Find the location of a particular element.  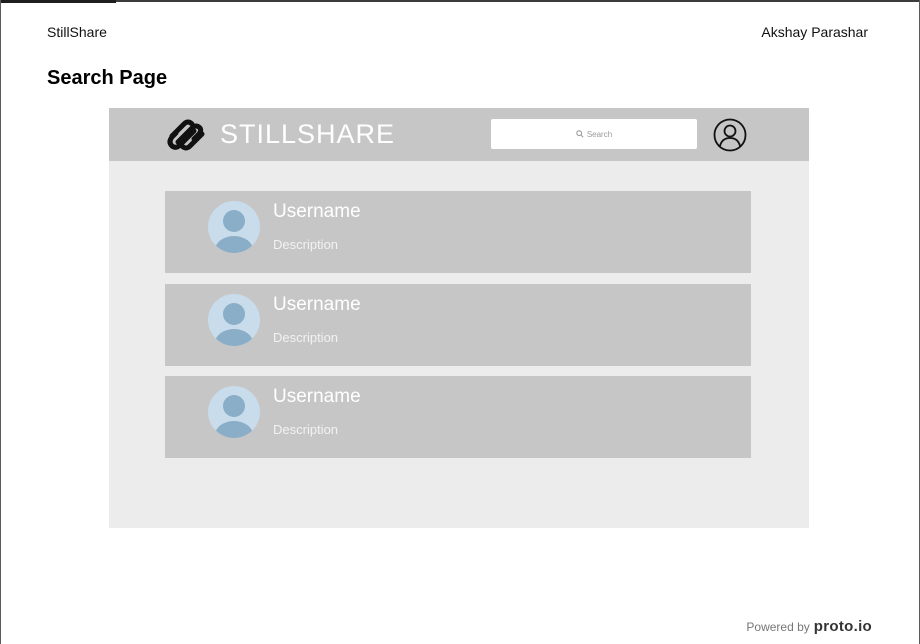

search-icon is located at coordinates (580, 134).